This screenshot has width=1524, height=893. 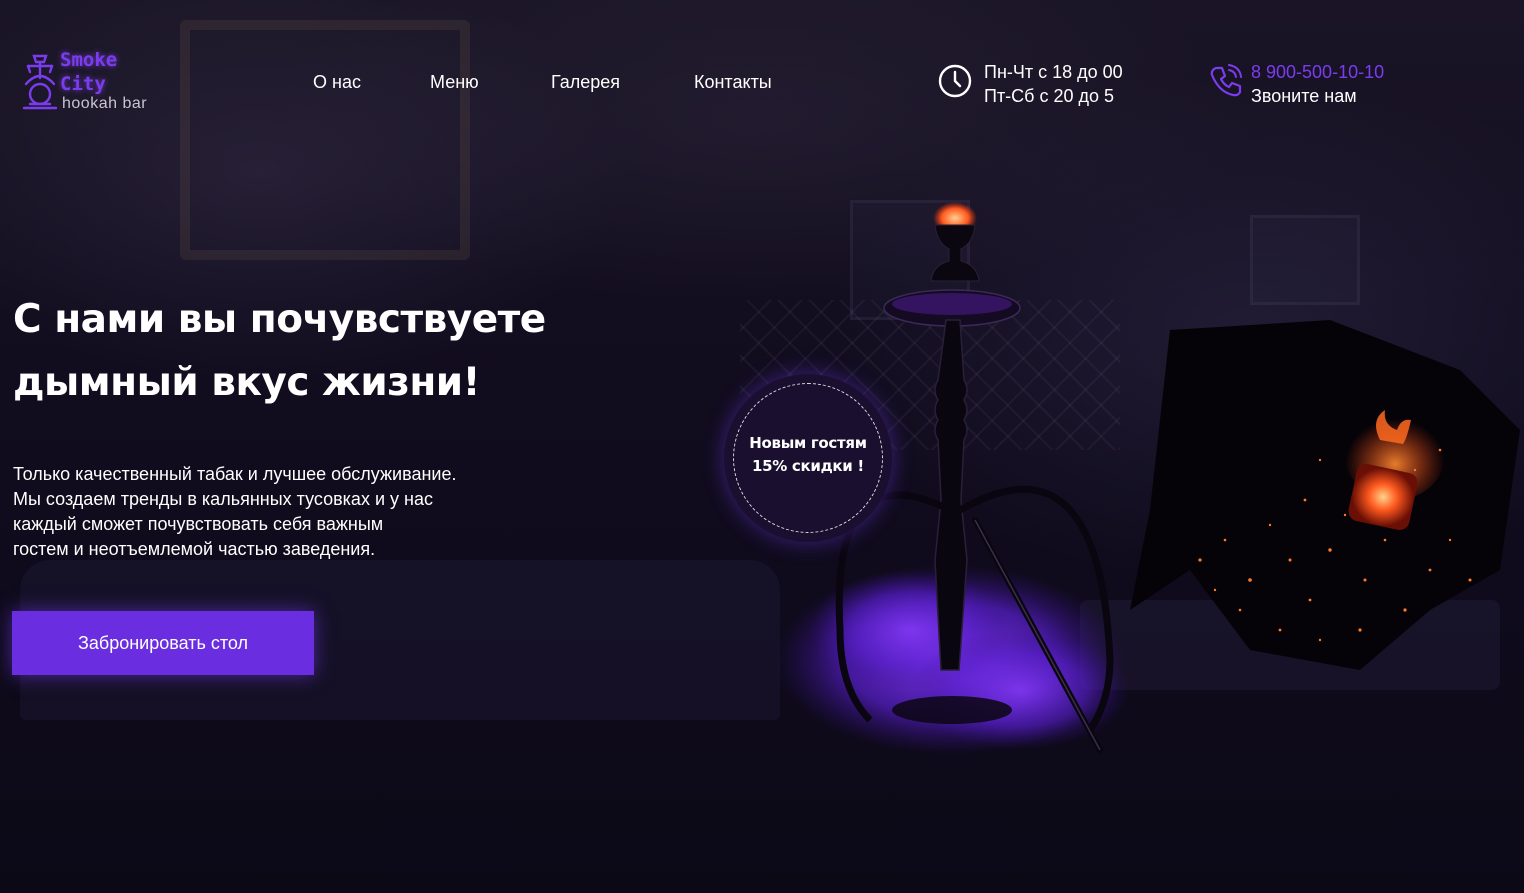 What do you see at coordinates (337, 82) in the screenshot?
I see `nav-item-about: О нас` at bounding box center [337, 82].